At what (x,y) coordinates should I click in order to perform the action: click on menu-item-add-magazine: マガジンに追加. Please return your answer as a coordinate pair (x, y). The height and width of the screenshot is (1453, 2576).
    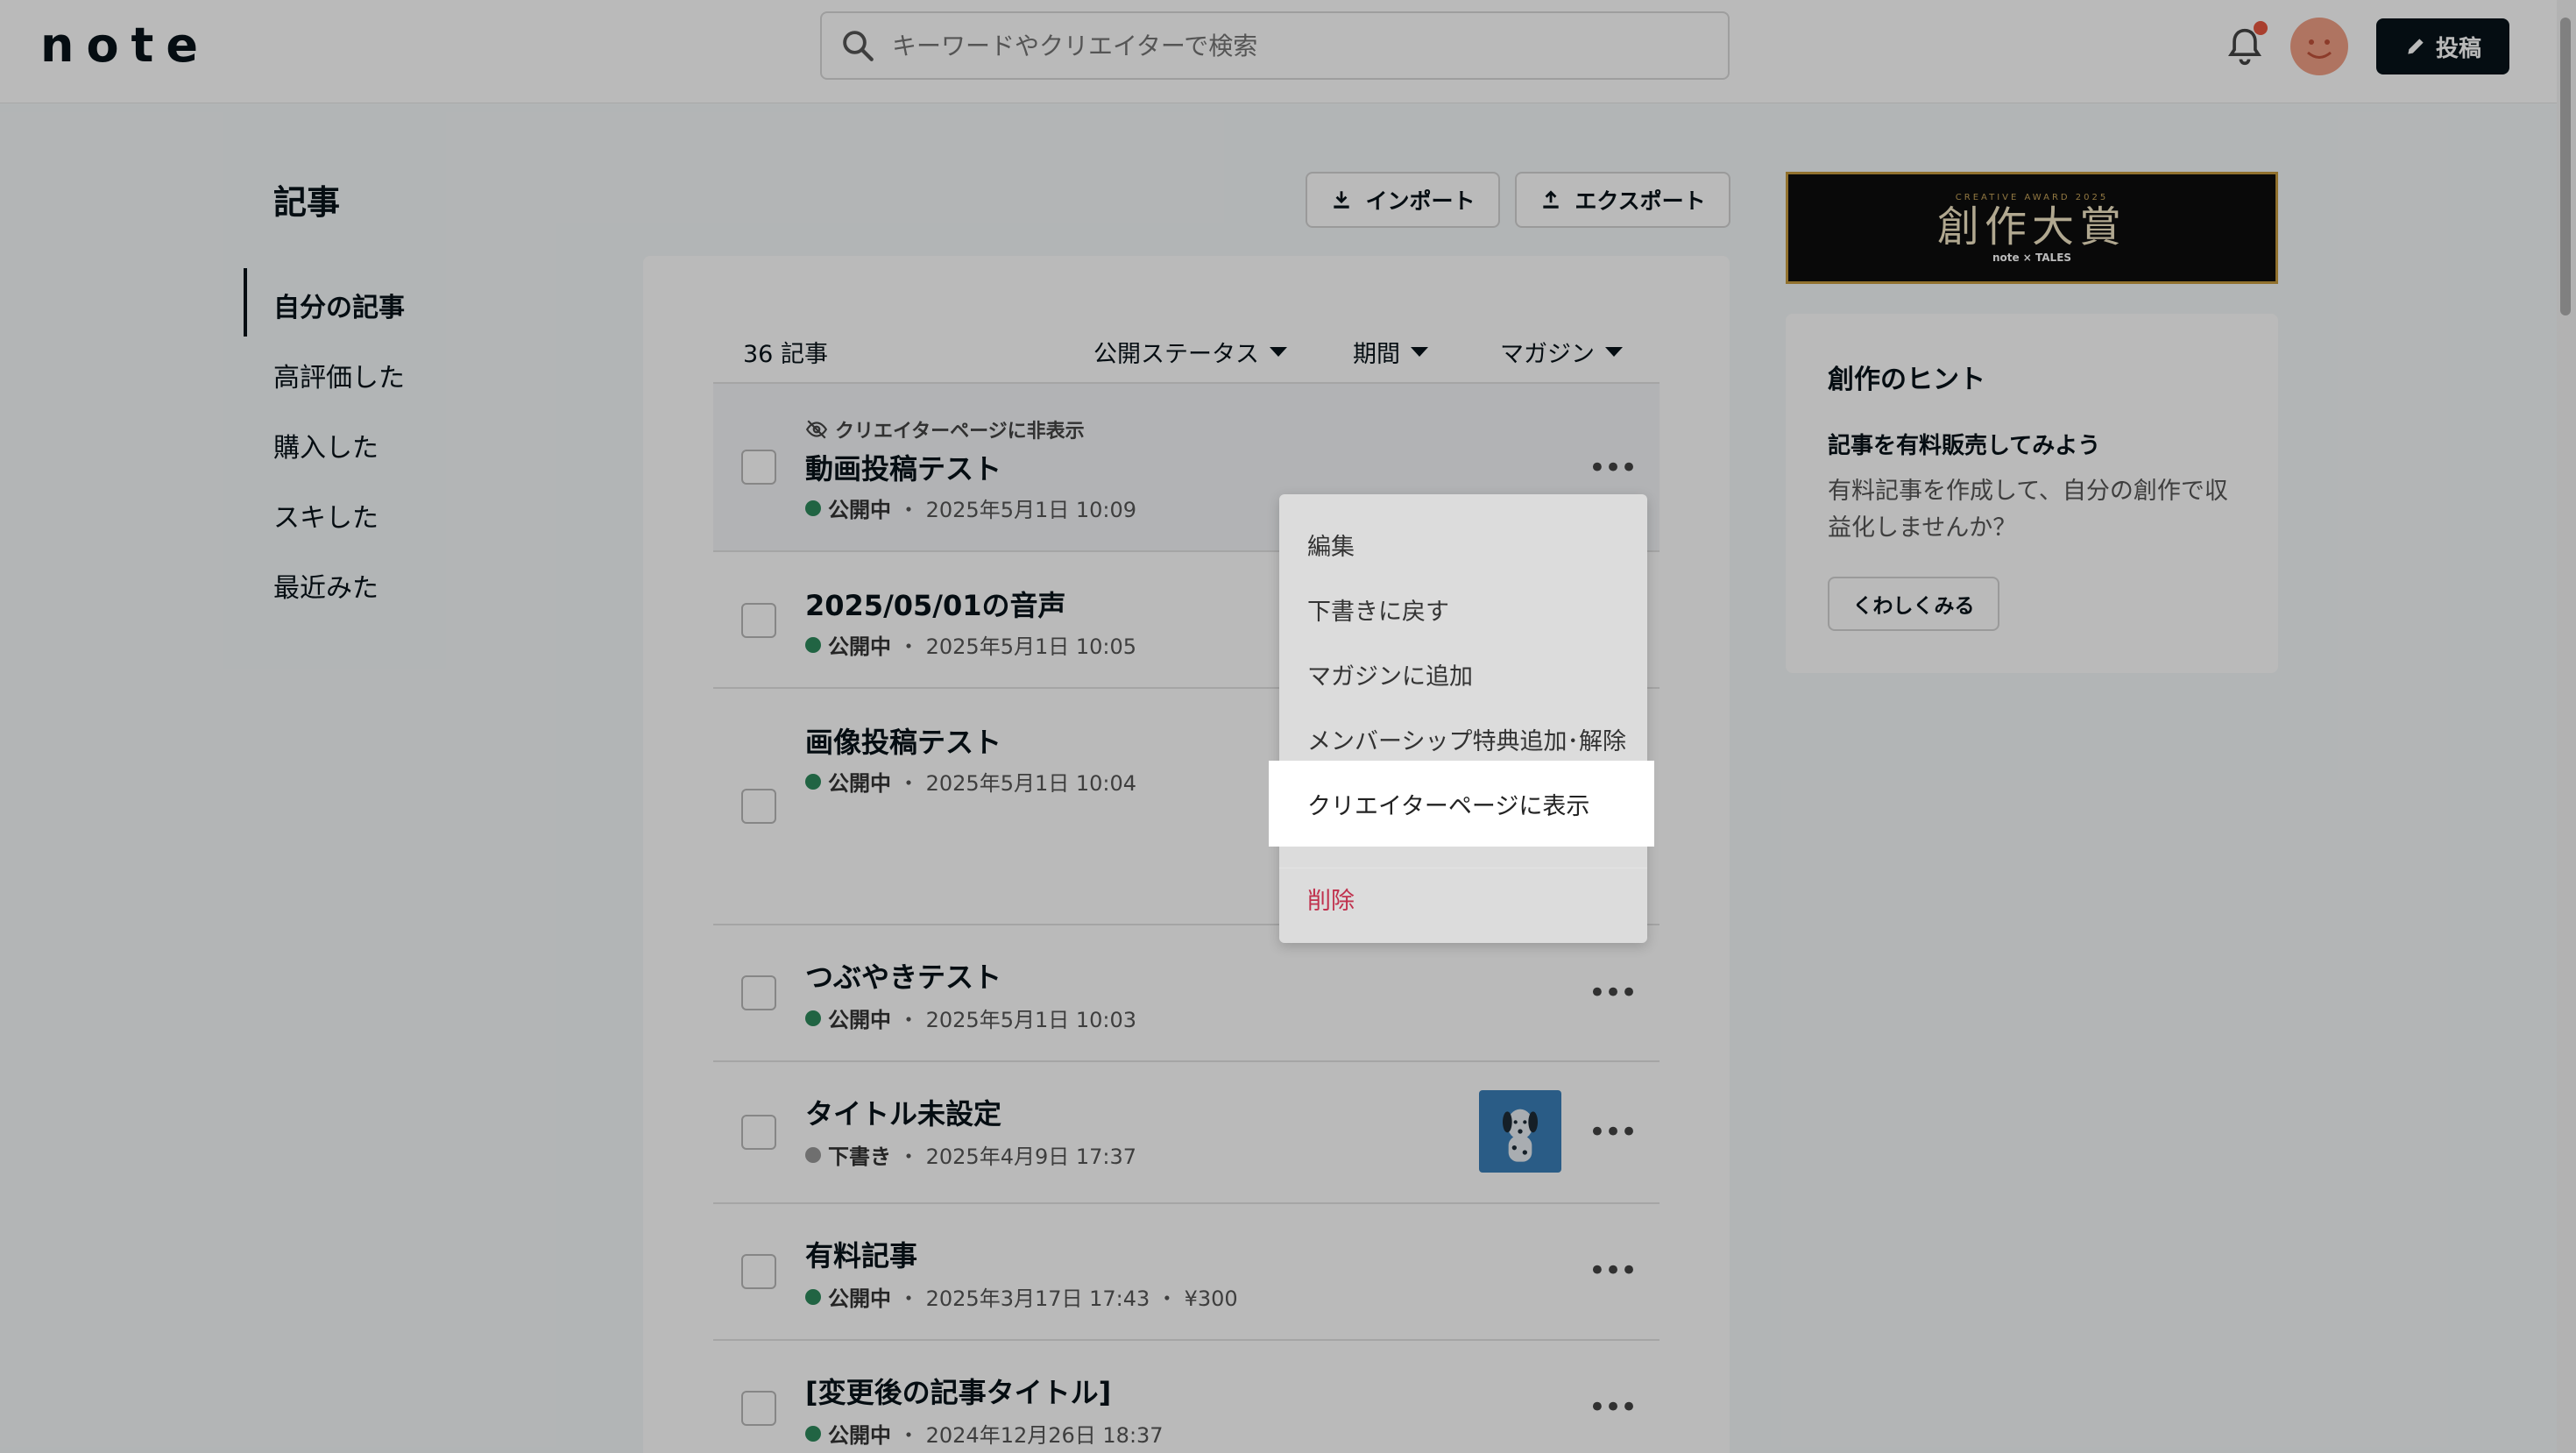
    Looking at the image, I should click on (1390, 674).